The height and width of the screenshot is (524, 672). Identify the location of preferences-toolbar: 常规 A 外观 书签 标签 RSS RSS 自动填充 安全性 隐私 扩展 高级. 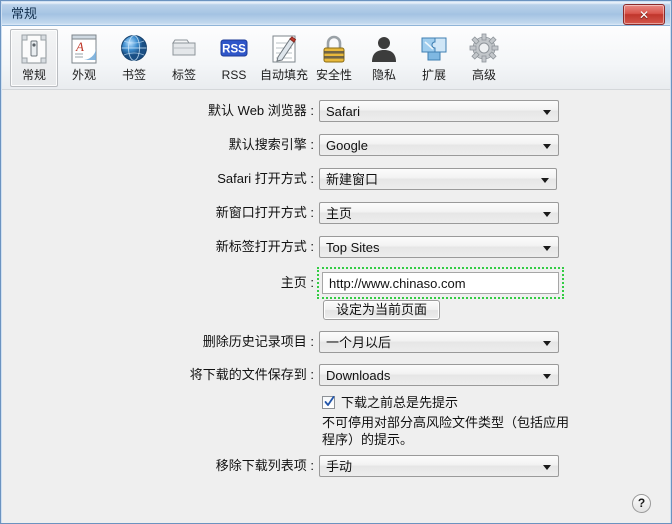
(336, 58).